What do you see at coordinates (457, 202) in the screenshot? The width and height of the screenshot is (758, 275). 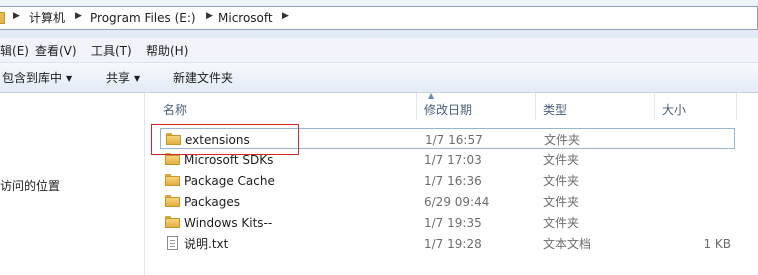 I see `file-date: 6/29 09:44` at bounding box center [457, 202].